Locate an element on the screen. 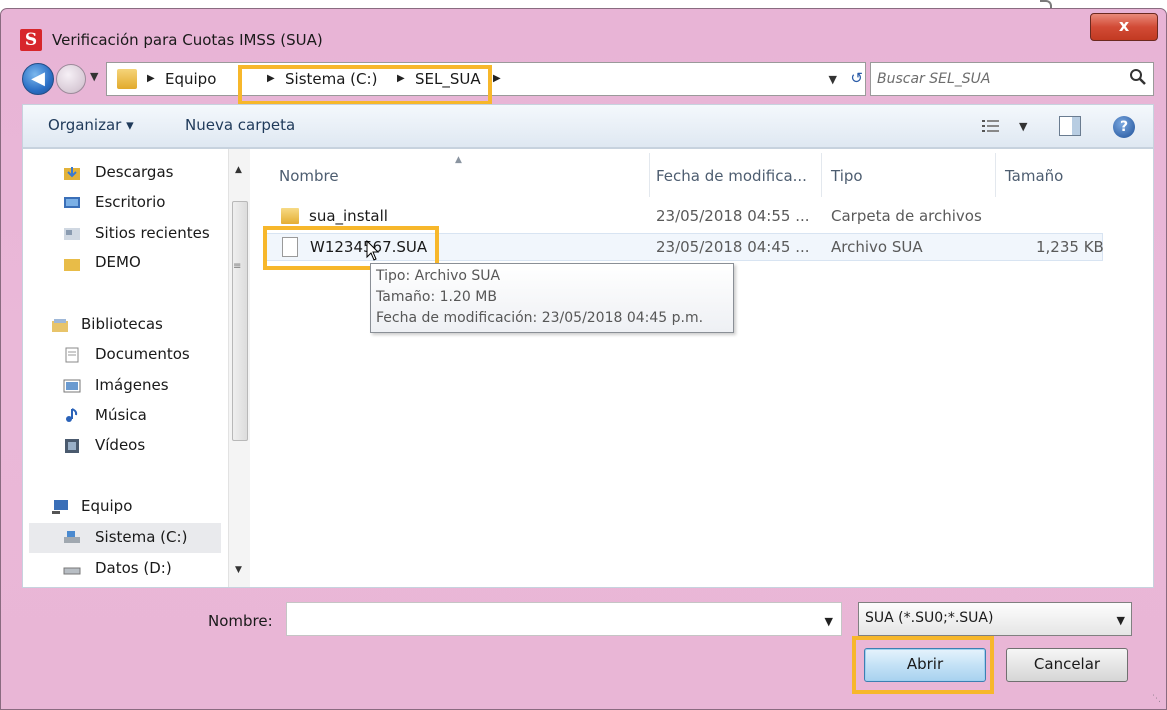 The width and height of the screenshot is (1167, 710). resize-grip-icon: ⋱ is located at coordinates (1156, 699).